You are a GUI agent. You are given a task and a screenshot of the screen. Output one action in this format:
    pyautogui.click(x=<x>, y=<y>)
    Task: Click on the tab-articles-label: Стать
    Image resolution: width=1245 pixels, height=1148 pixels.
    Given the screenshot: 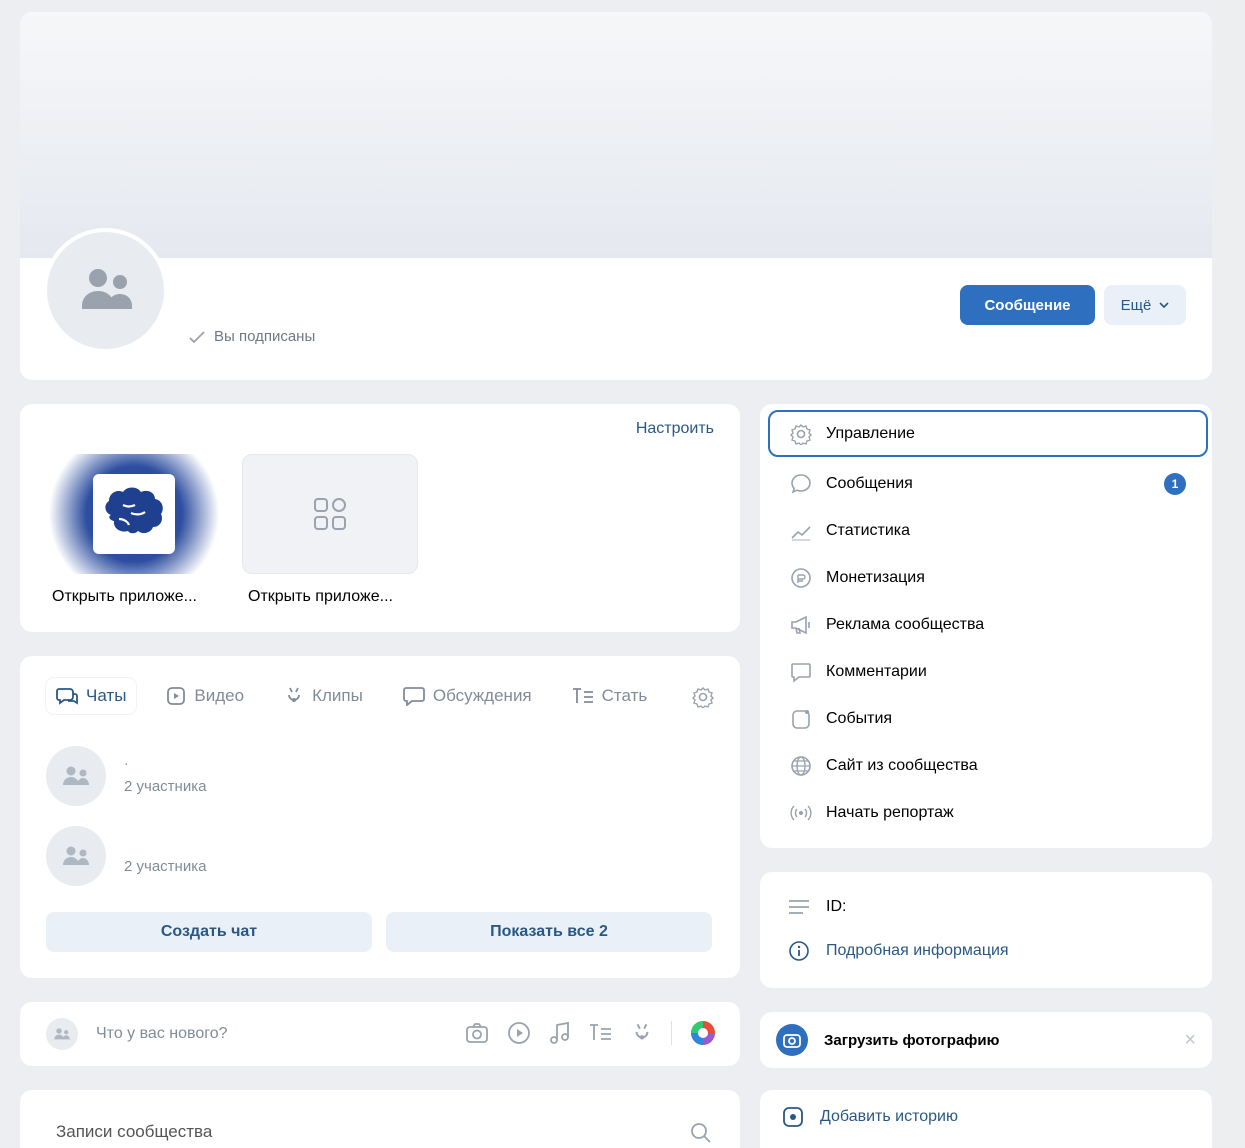 What is the action you would take?
    pyautogui.click(x=624, y=695)
    